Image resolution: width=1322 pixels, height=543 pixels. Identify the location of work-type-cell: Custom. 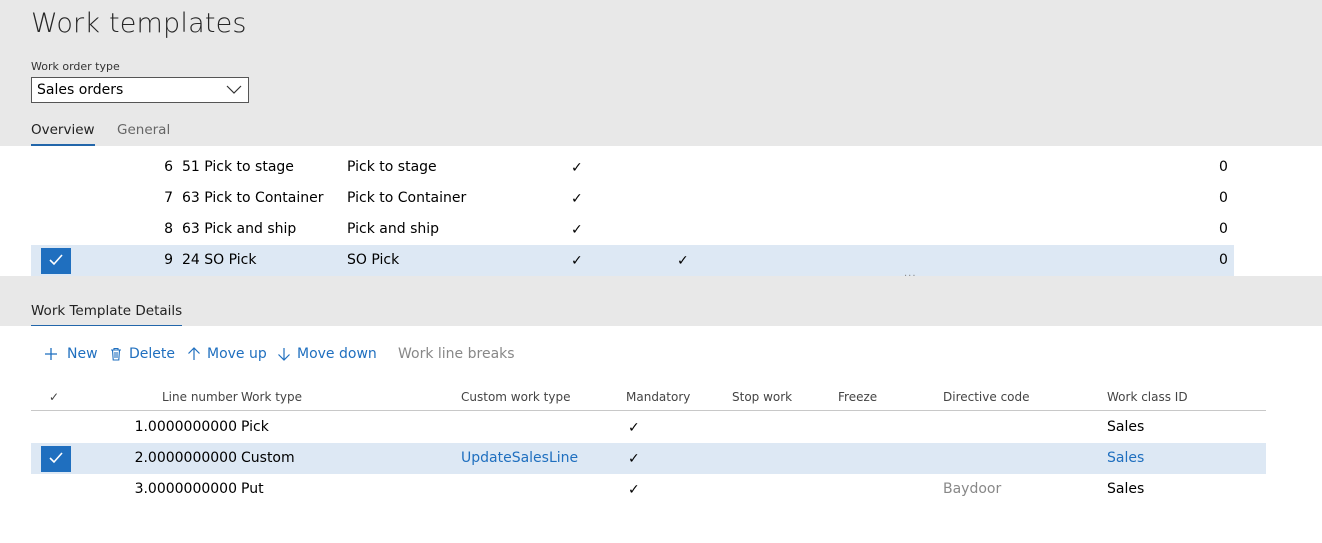
(268, 458).